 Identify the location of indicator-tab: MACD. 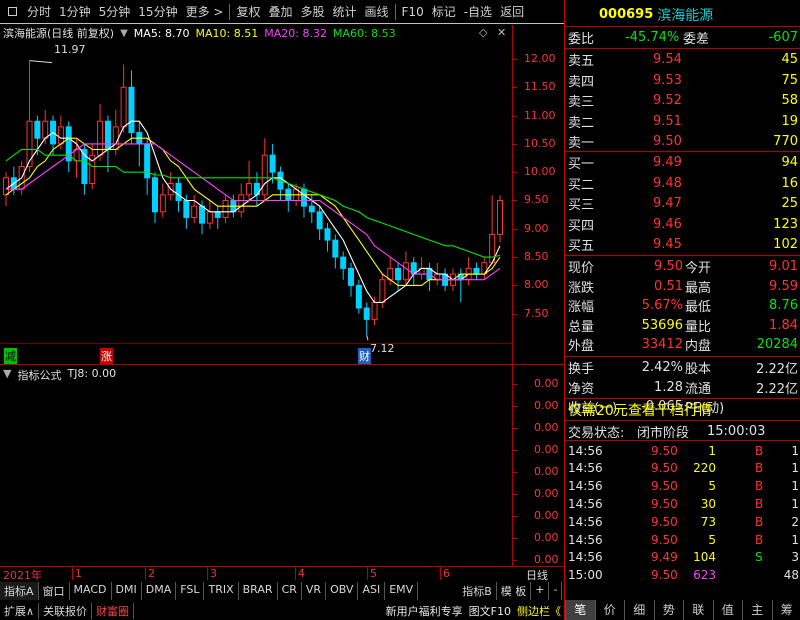
(91, 591).